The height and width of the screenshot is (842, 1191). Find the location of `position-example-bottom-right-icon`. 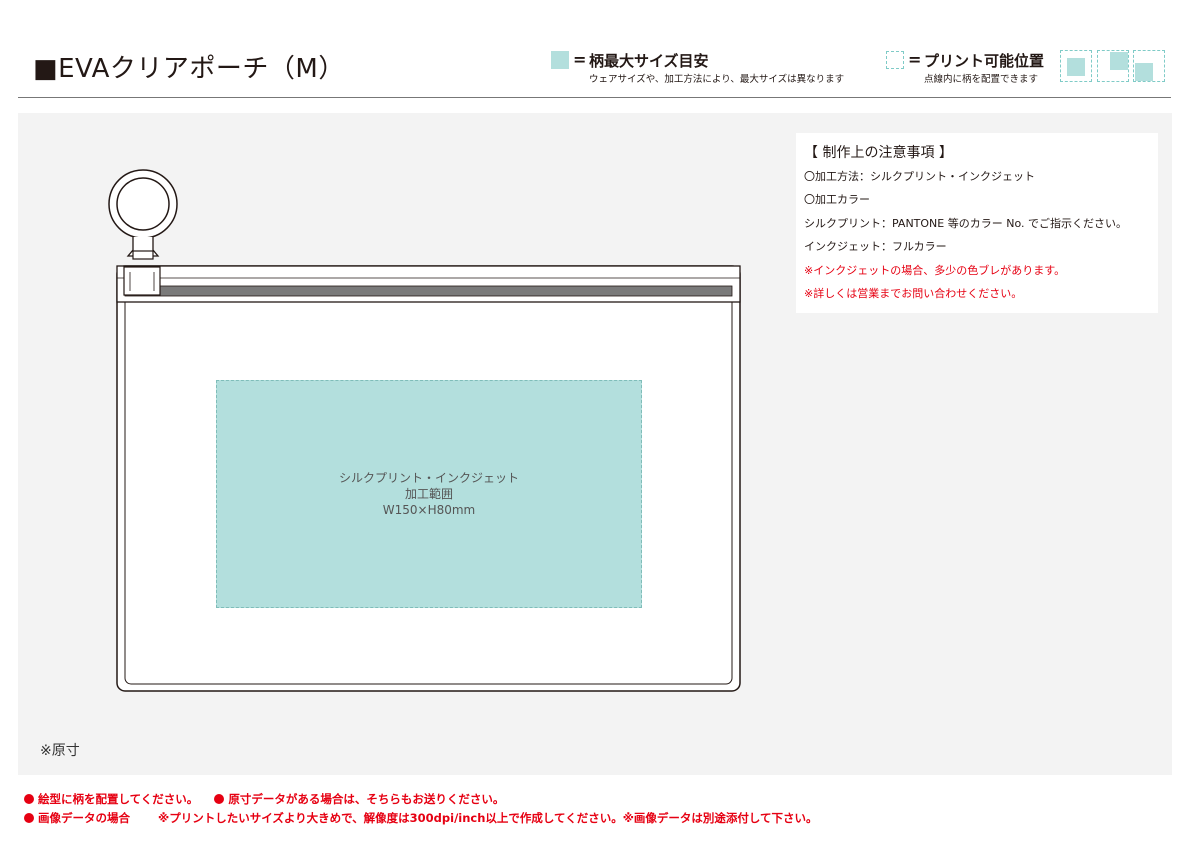

position-example-bottom-right-icon is located at coordinates (1149, 66).